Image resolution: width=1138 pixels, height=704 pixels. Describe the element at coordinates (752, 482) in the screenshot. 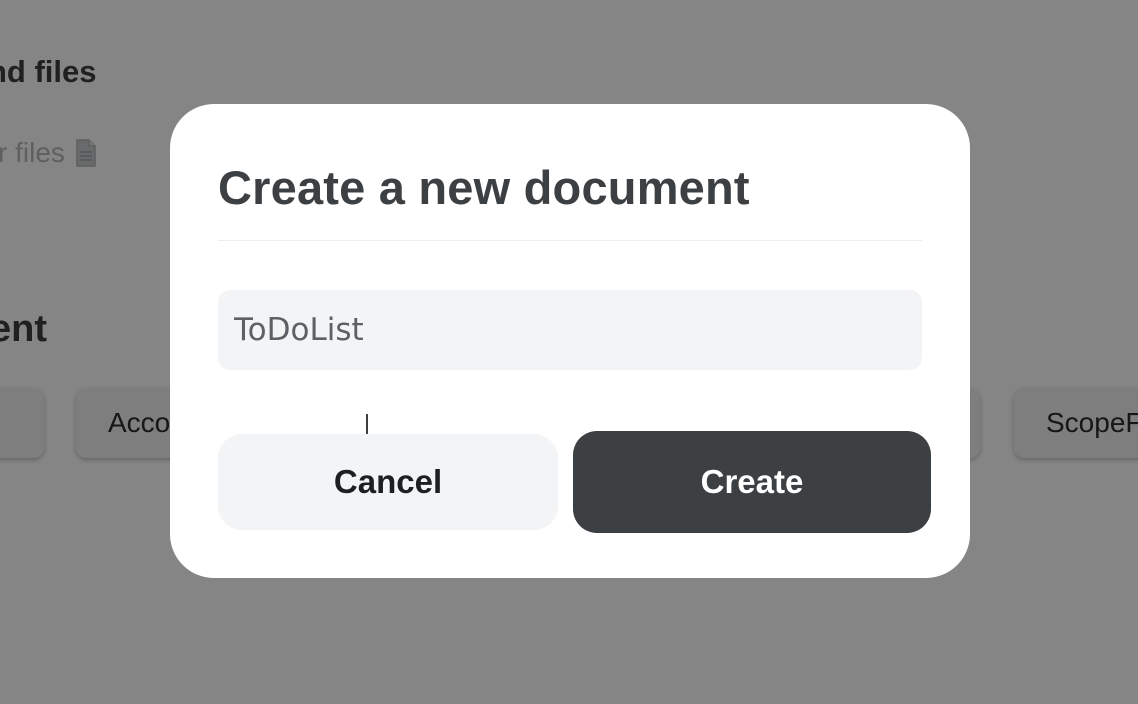

I see `create-button: Create` at that location.